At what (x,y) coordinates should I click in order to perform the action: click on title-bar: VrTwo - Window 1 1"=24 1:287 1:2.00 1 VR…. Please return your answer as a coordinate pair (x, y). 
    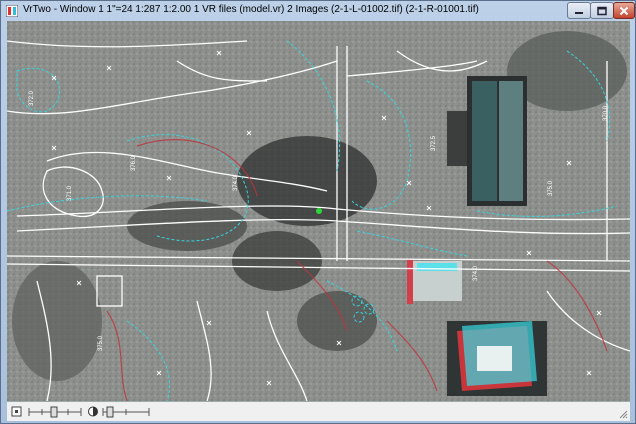
    Looking at the image, I should click on (318, 11).